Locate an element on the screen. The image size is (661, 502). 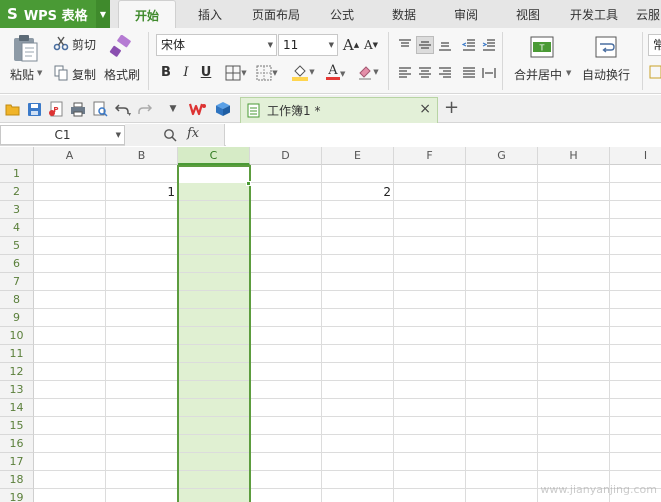
wrap-text-icon is located at coordinates (606, 47).